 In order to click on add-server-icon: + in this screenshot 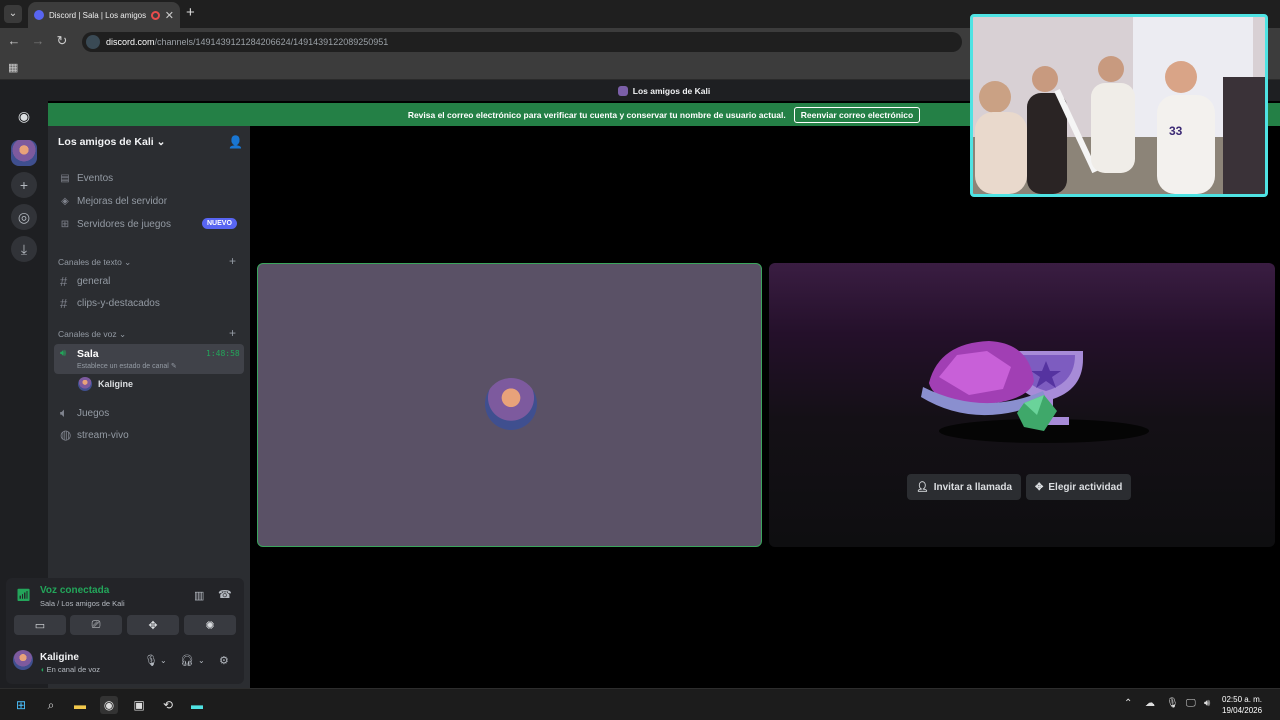, I will do `click(24, 185)`.